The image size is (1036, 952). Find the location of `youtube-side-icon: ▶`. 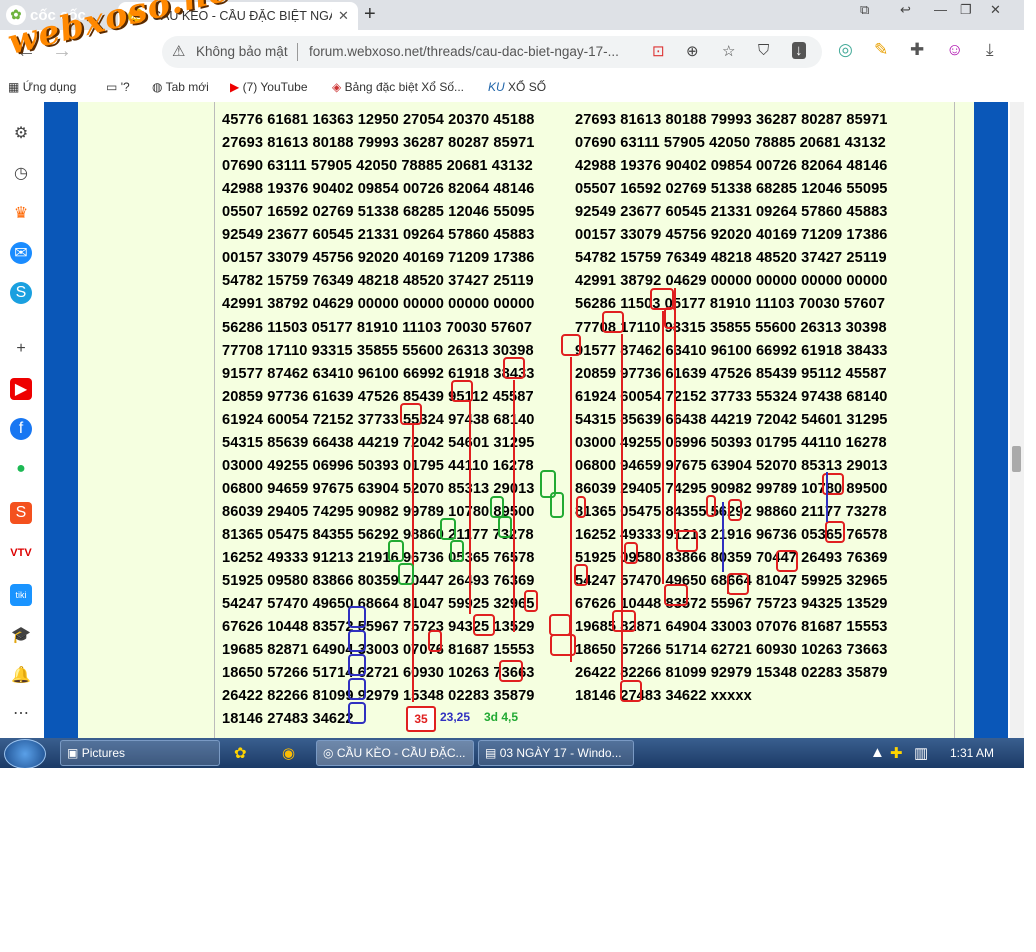

youtube-side-icon: ▶ is located at coordinates (21, 389).